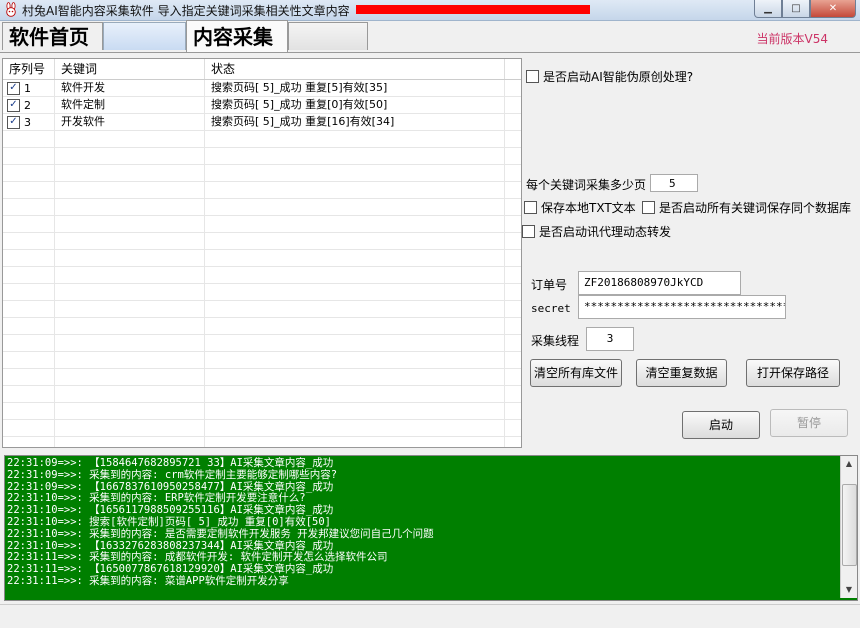 The width and height of the screenshot is (860, 628). I want to click on title-bar: 村兔AI智能内容采集软件 导入指定关键词采集相关性文章内容 ▁ □ ✕, so click(430, 10).